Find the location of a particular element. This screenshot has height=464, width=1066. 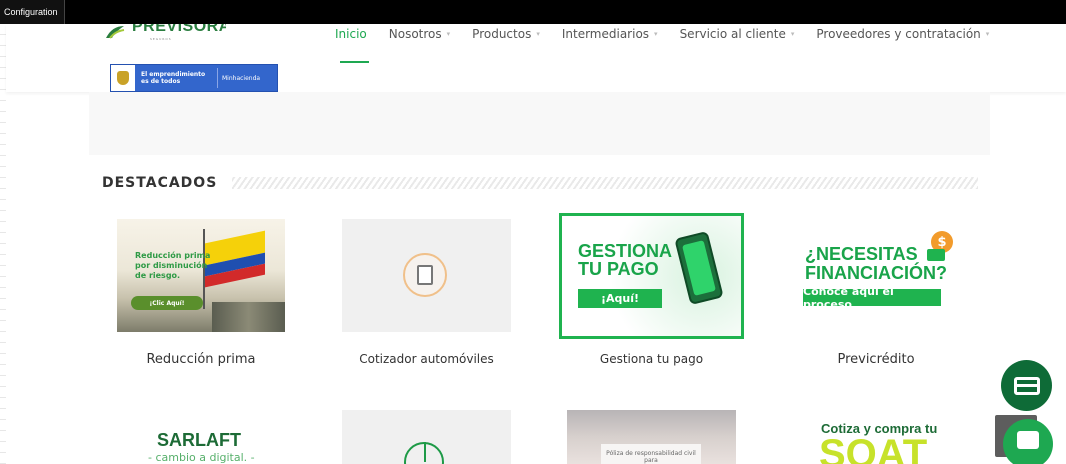

chat-icon is located at coordinates (1028, 440).